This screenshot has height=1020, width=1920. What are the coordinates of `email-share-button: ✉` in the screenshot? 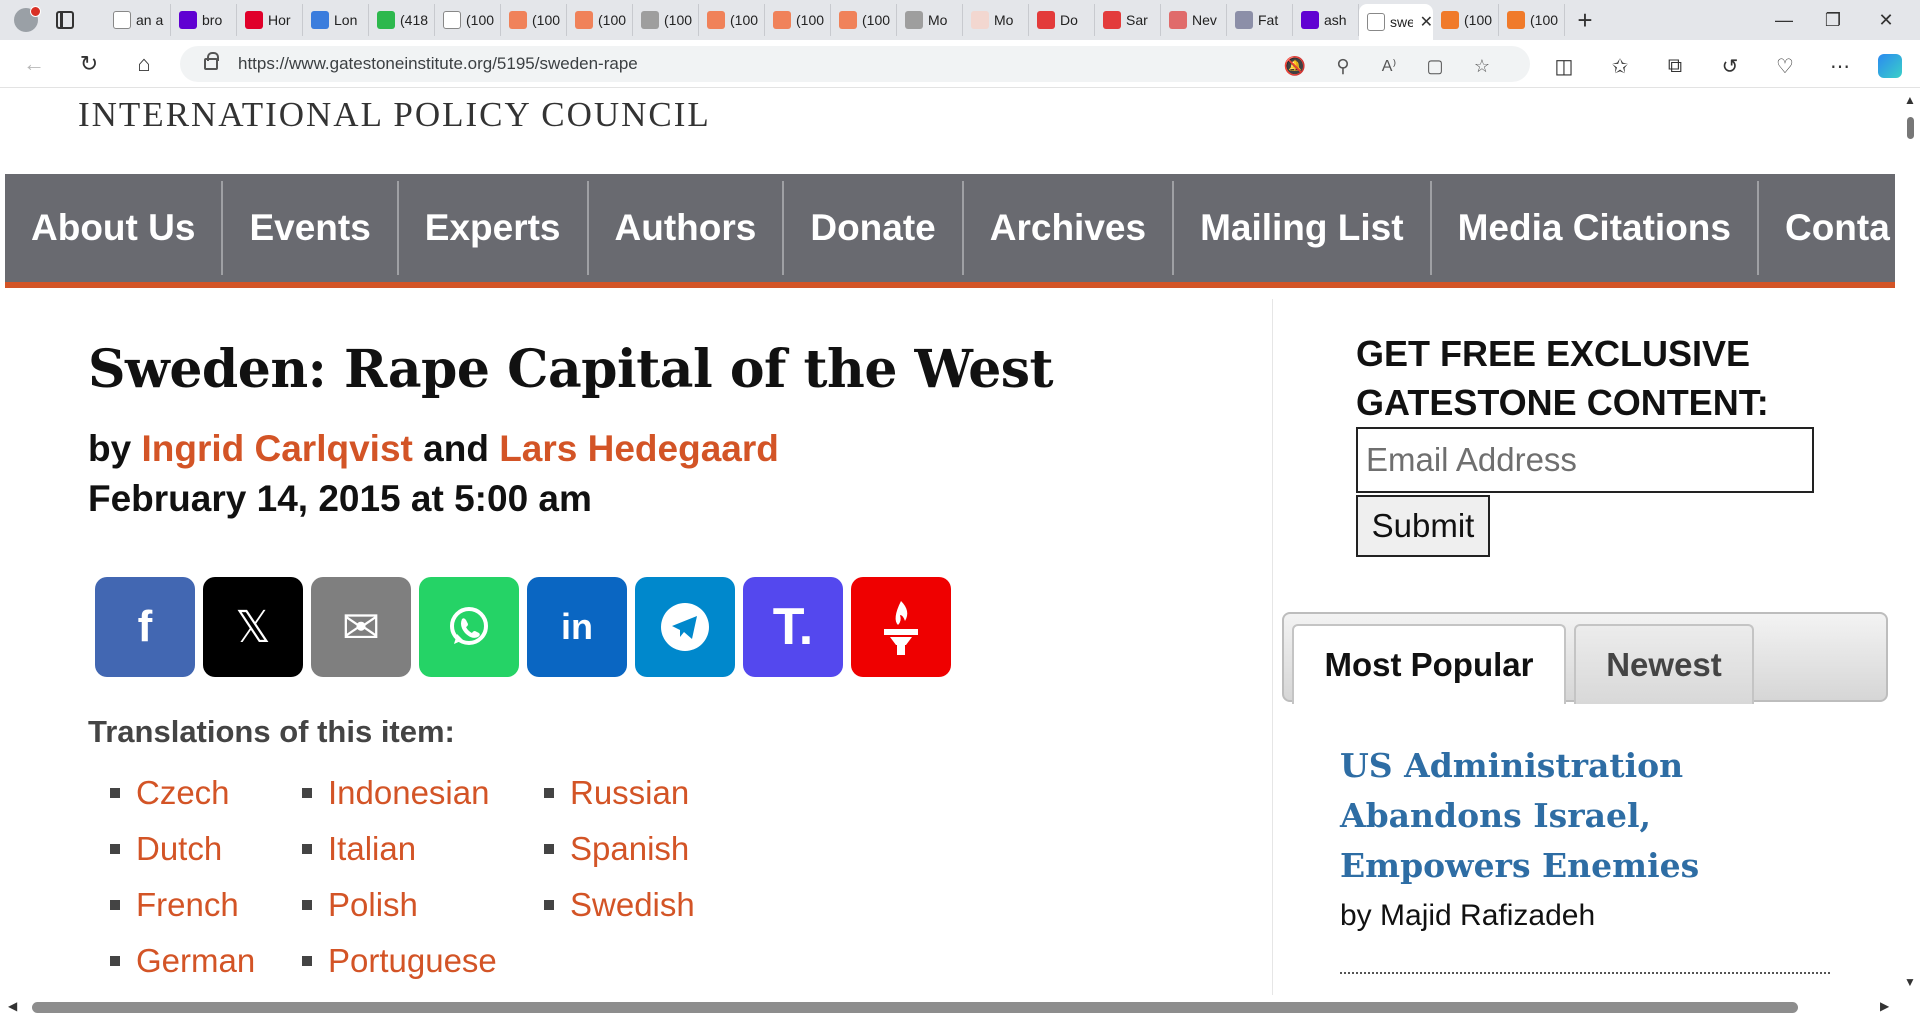 It's located at (361, 627).